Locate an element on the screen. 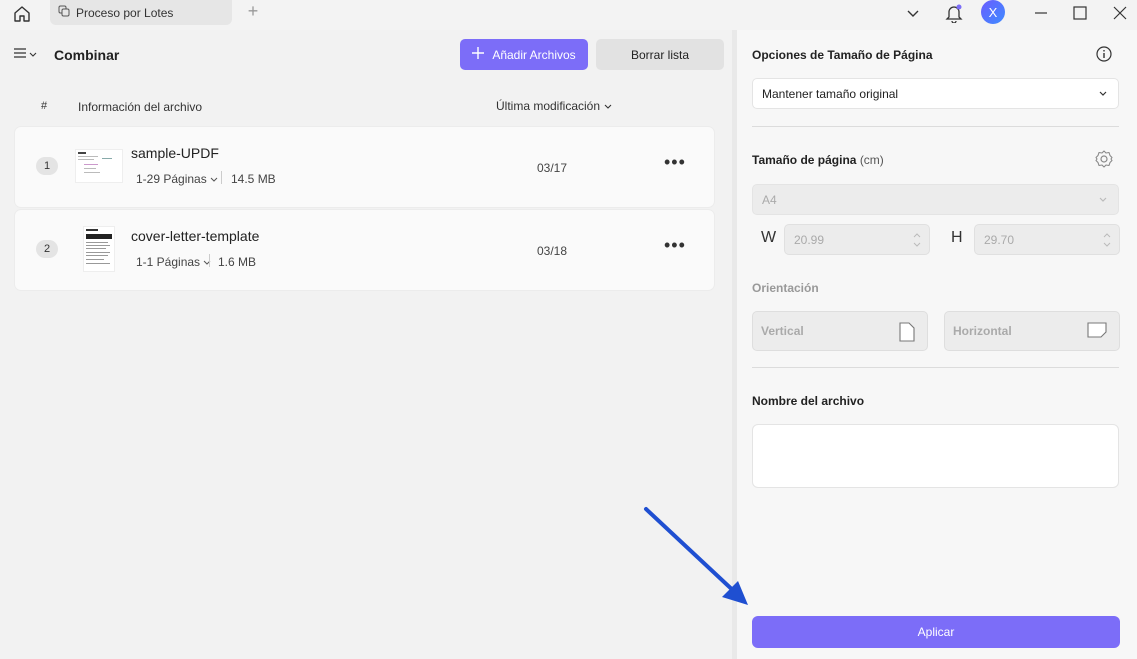 This screenshot has height=659, width=1137. title-bar: Proceso por Lotes + X is located at coordinates (568, 15).